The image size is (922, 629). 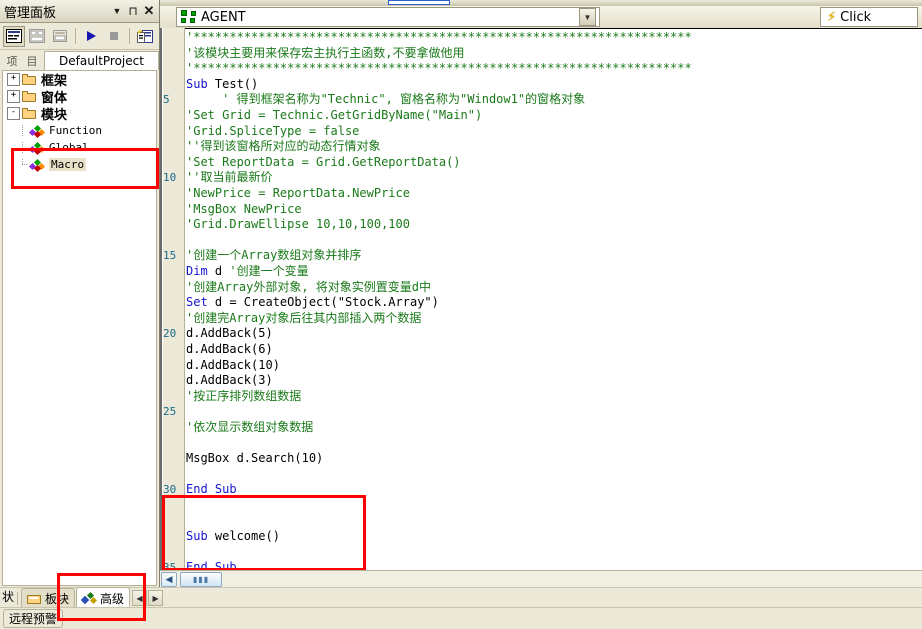 I want to click on block-folder-icon, so click(x=34, y=599).